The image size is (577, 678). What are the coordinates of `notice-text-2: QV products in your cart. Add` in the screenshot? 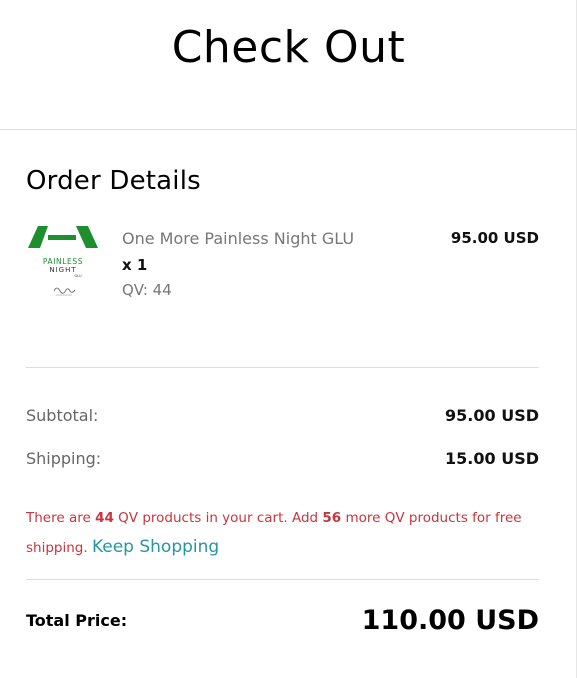 It's located at (218, 518).